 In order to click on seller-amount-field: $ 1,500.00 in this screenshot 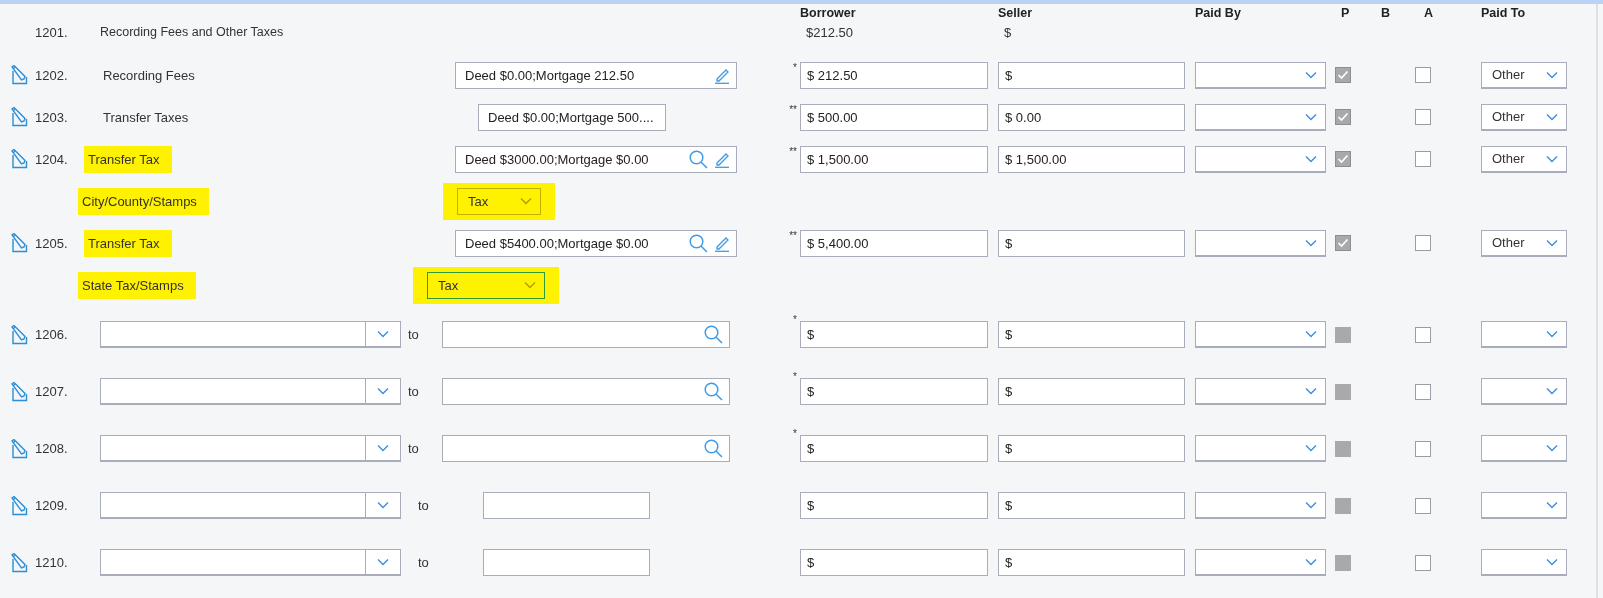, I will do `click(1091, 159)`.